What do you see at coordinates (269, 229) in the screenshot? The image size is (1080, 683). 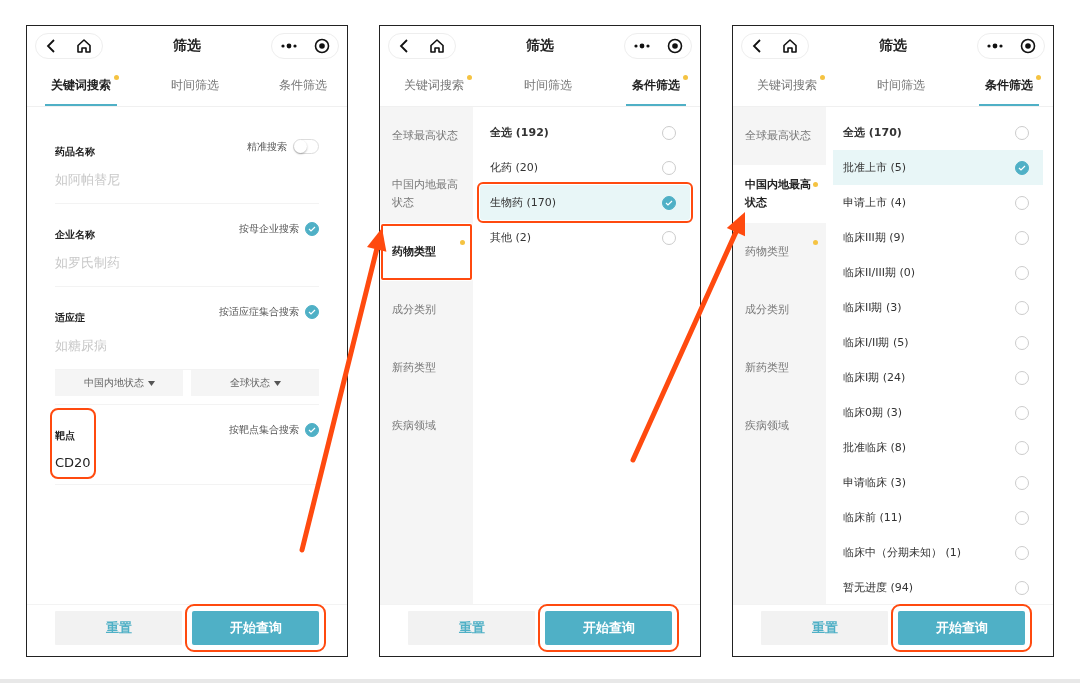 I see `option-label: 按母企业搜索` at bounding box center [269, 229].